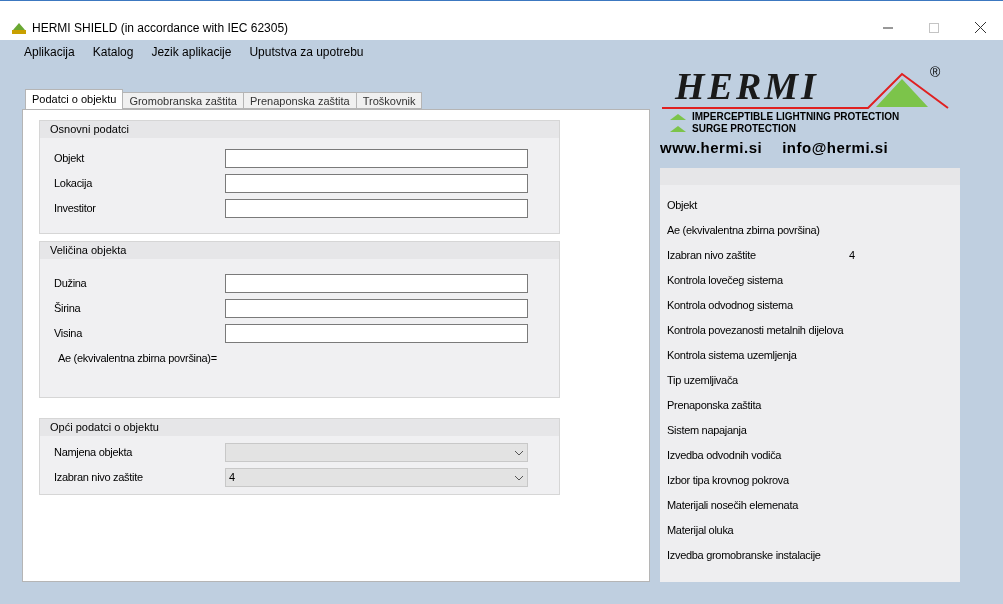  What do you see at coordinates (71, 284) in the screenshot?
I see `field-label: Dužina` at bounding box center [71, 284].